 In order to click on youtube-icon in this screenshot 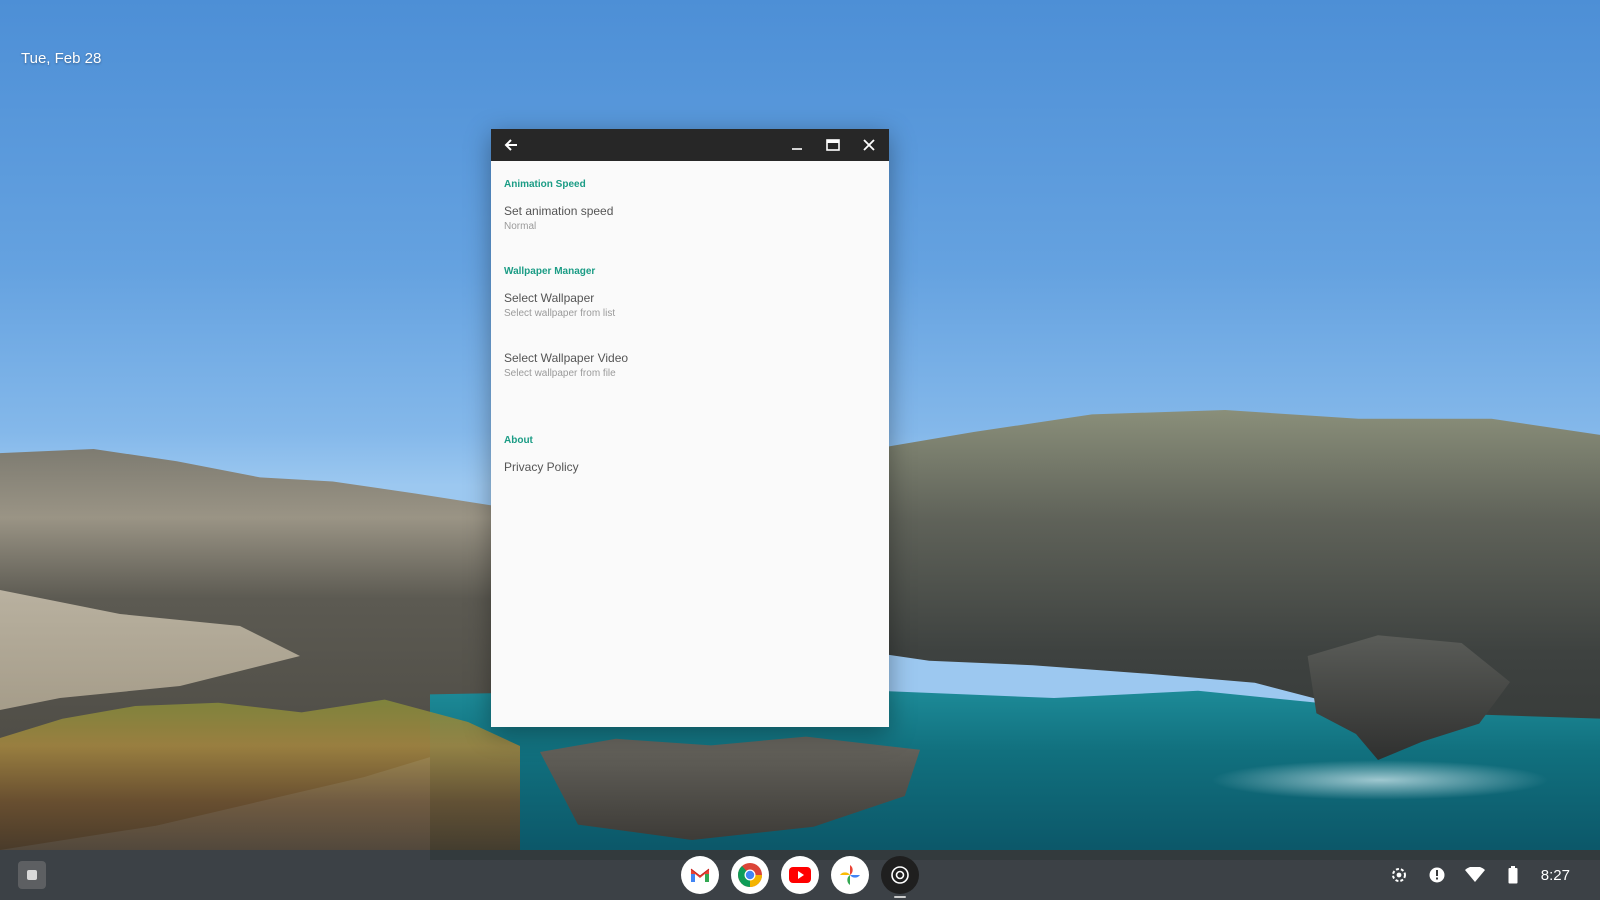, I will do `click(800, 875)`.